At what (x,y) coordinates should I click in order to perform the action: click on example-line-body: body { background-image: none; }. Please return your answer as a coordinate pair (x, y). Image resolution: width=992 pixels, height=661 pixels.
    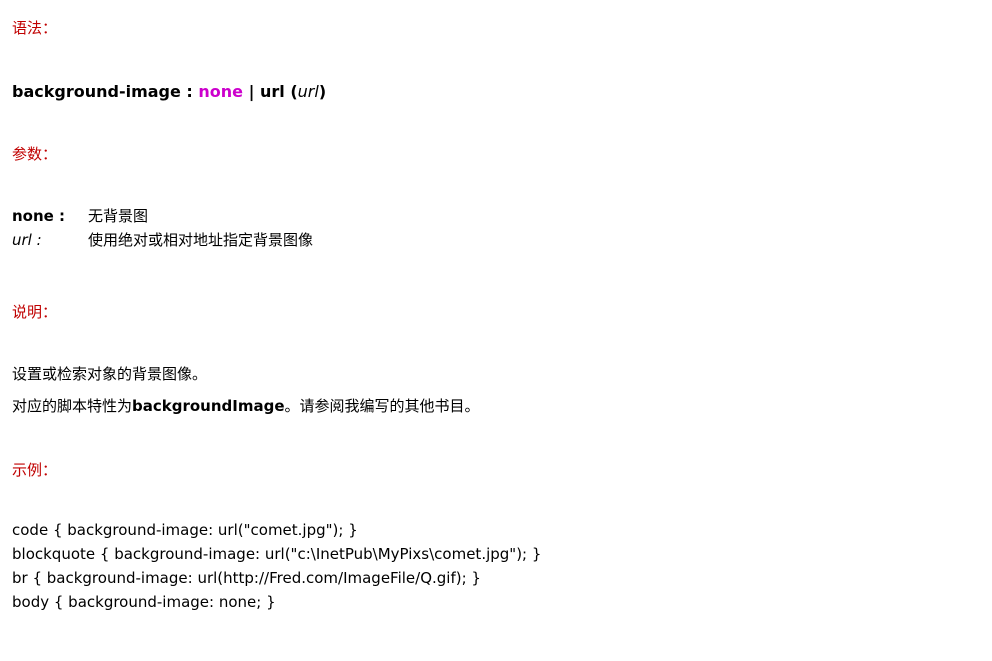
    Looking at the image, I should click on (144, 602).